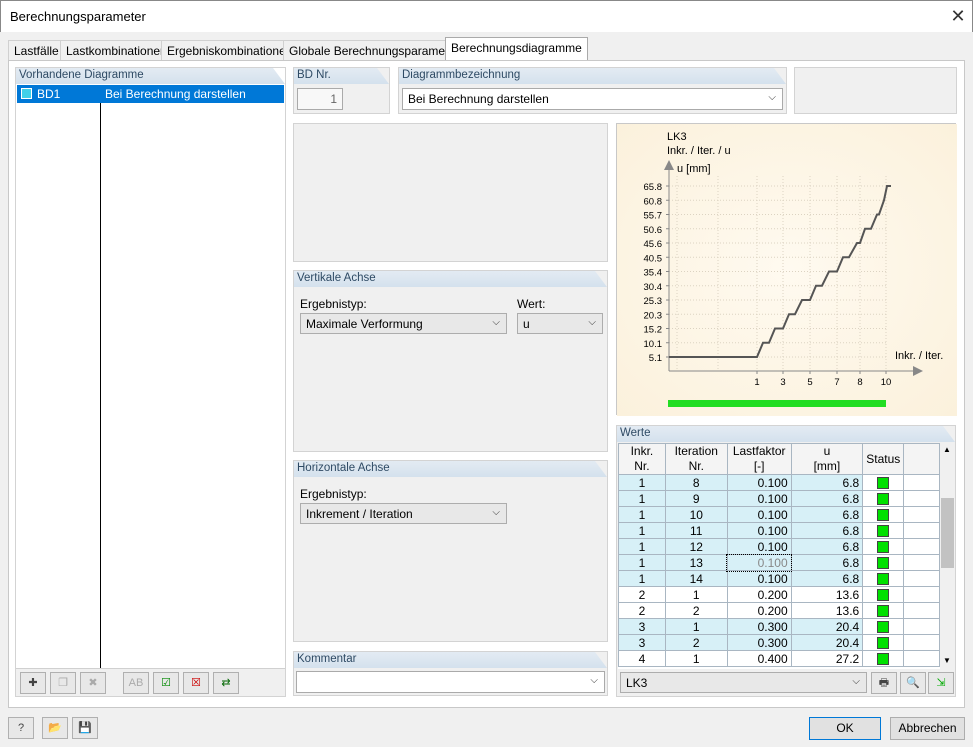 Image resolution: width=973 pixels, height=747 pixels. I want to click on close-icon: ✕, so click(958, 16).